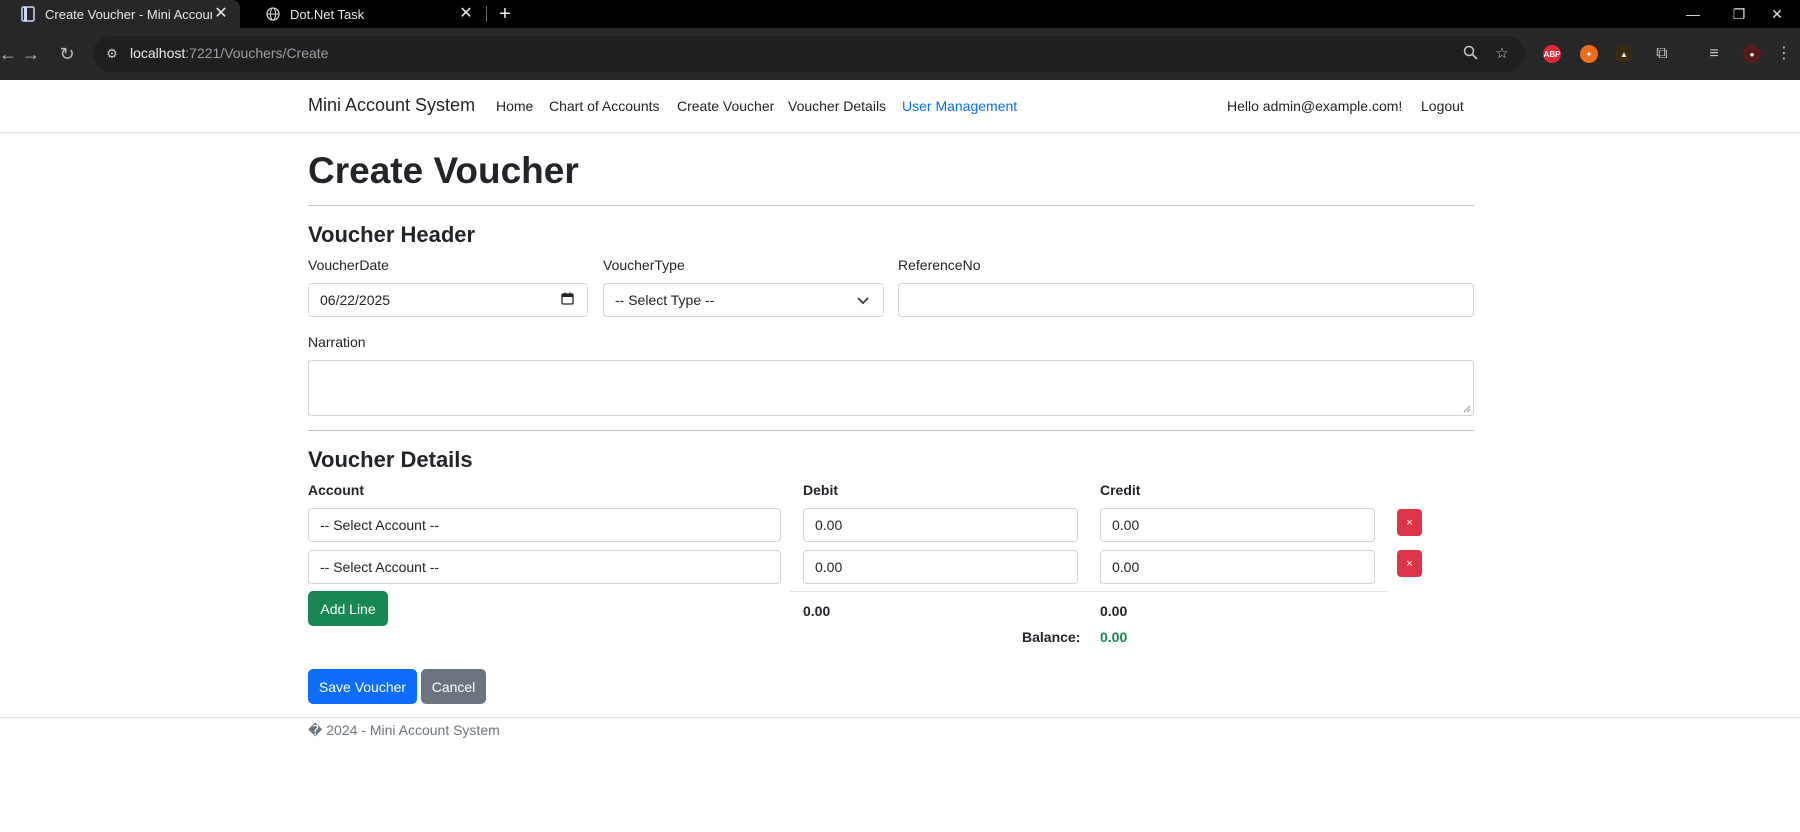  I want to click on document-icon, so click(28, 14).